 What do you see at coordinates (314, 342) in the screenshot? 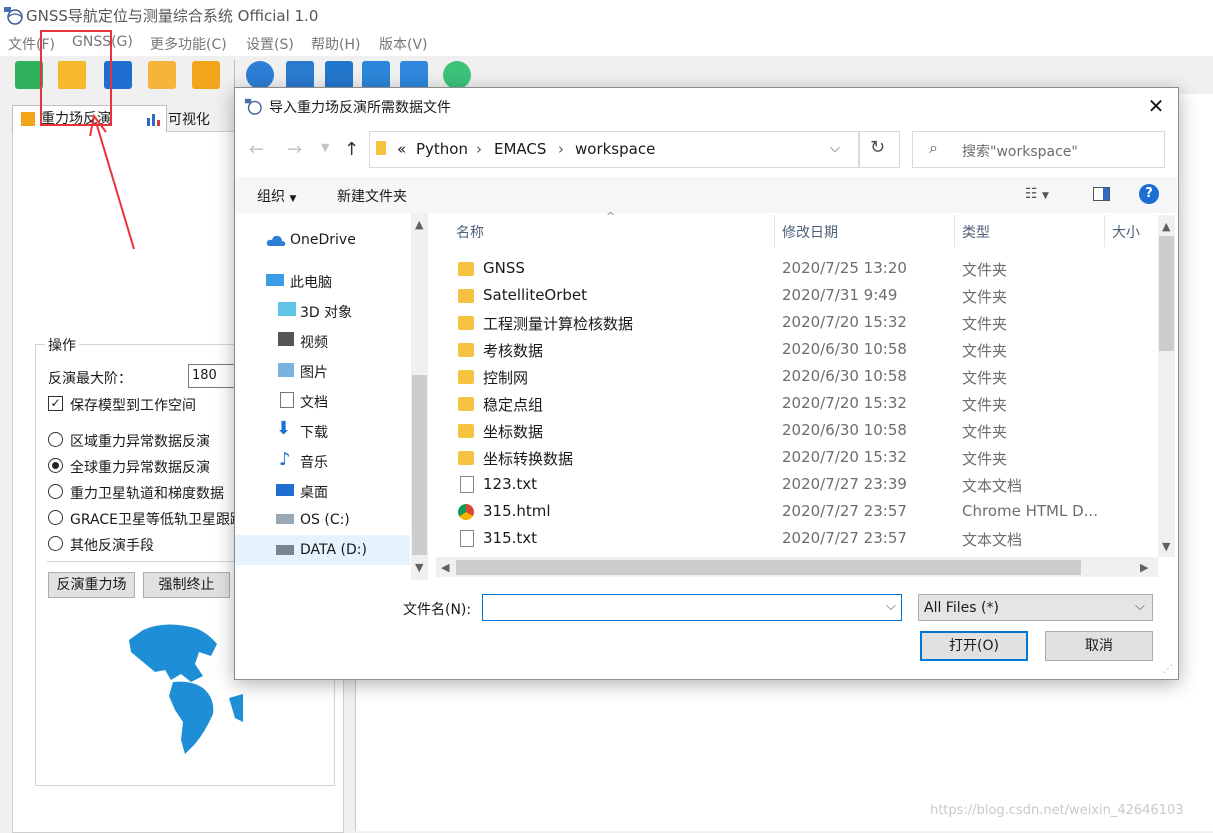
I see `nav-item-videos: 视频` at bounding box center [314, 342].